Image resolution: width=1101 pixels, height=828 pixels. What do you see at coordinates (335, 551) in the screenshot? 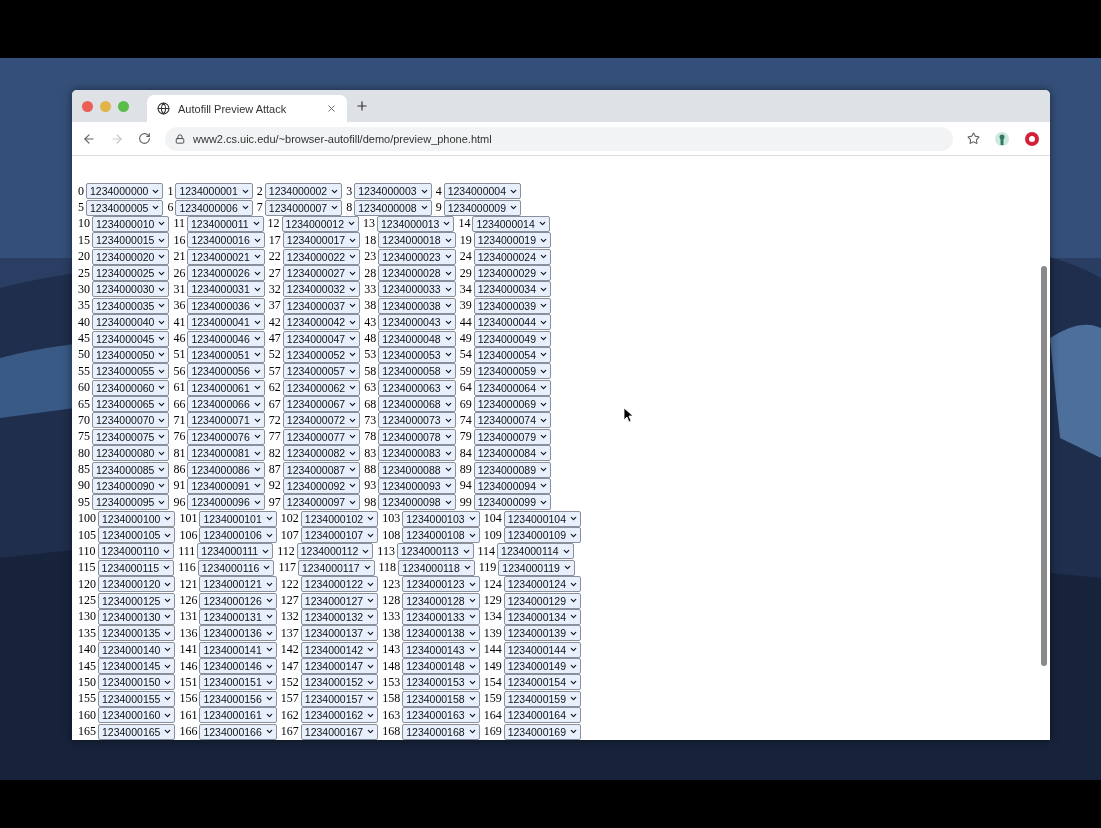
I see `dropdown: 1234000112` at bounding box center [335, 551].